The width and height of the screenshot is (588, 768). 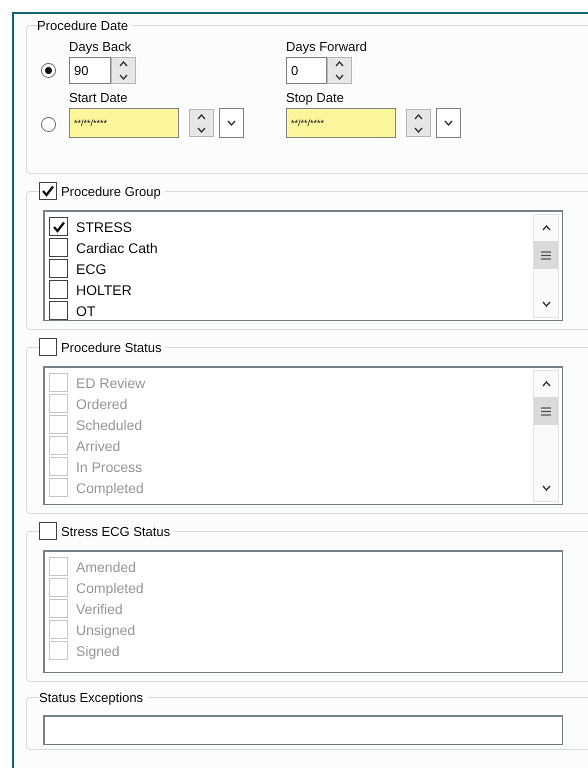 I want to click on group-title: Status Exceptions, so click(x=91, y=697).